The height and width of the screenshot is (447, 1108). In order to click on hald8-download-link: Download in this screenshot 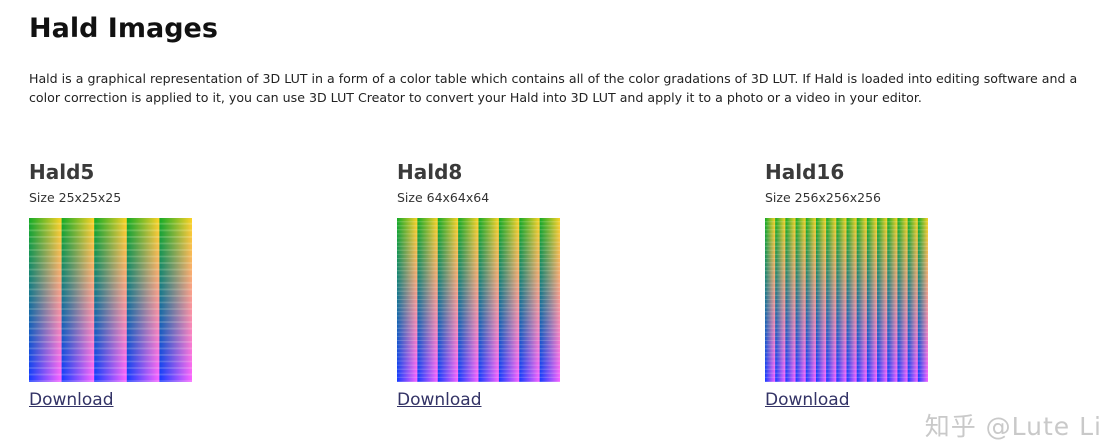, I will do `click(439, 400)`.